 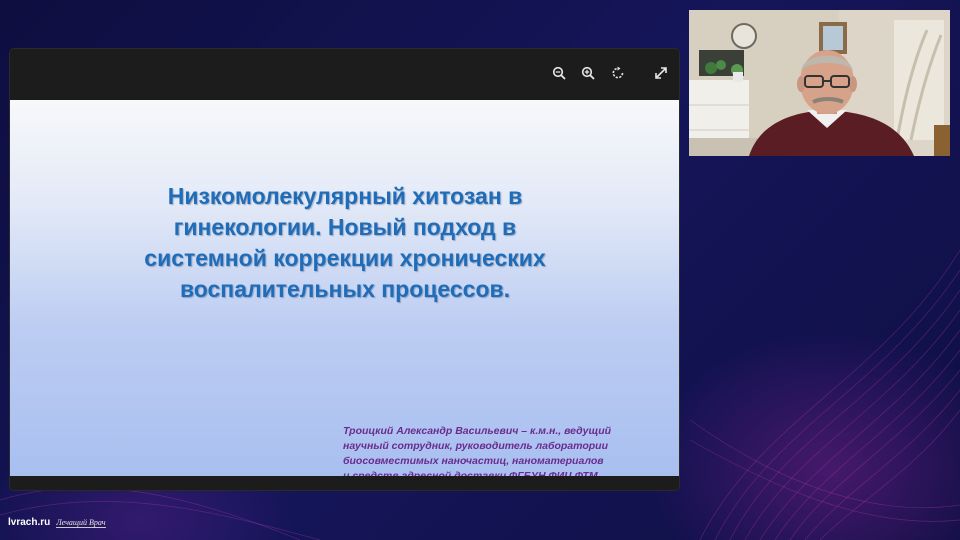 I want to click on zoom-out-icon, so click(x=559, y=73).